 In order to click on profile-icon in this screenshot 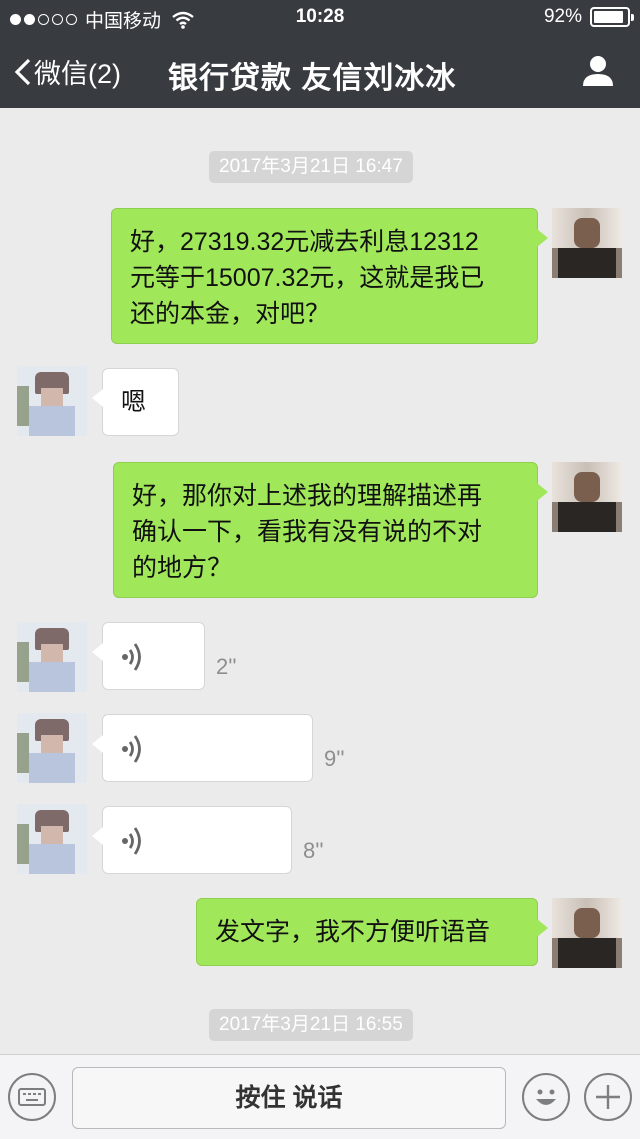, I will do `click(598, 70)`.